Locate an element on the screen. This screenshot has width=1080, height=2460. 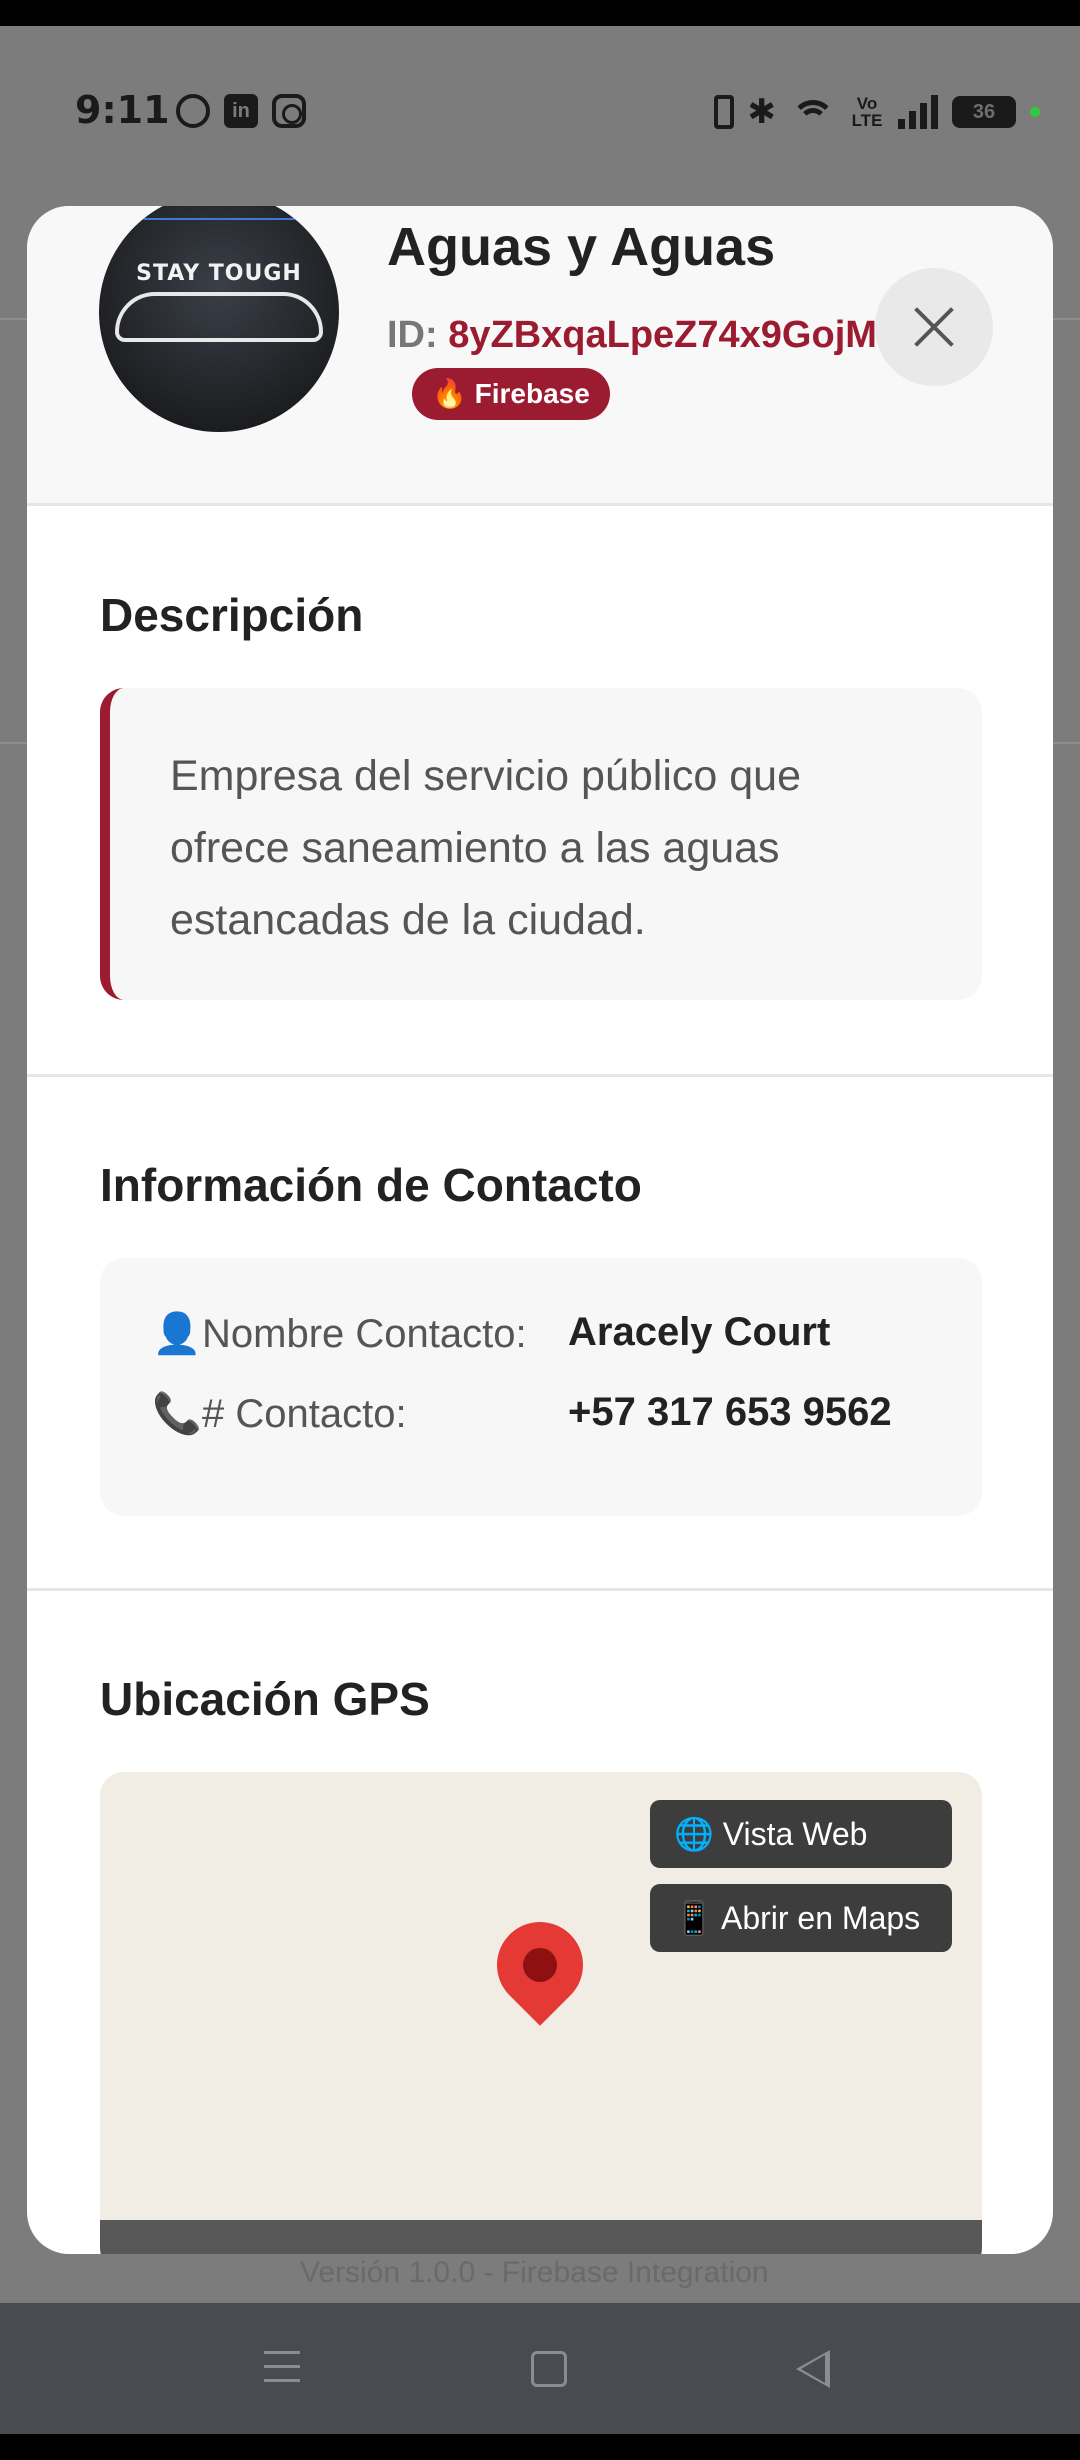
web-view-button: 🌐 Vista Web is located at coordinates (801, 1834).